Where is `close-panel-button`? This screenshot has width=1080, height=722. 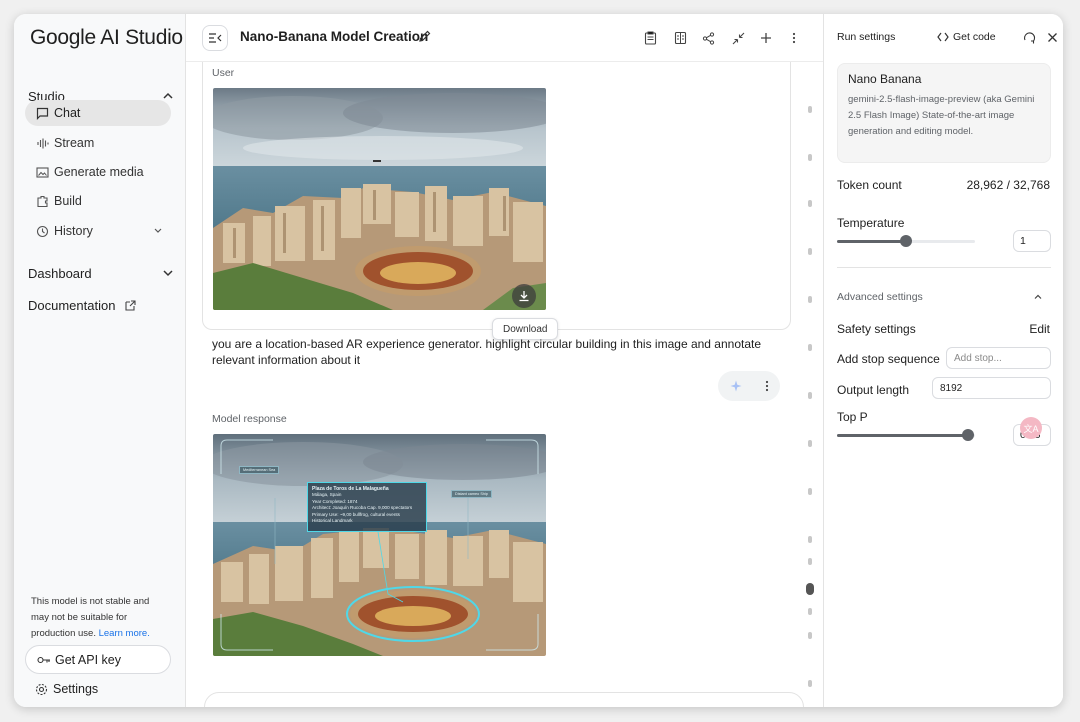 close-panel-button is located at coordinates (1052, 37).